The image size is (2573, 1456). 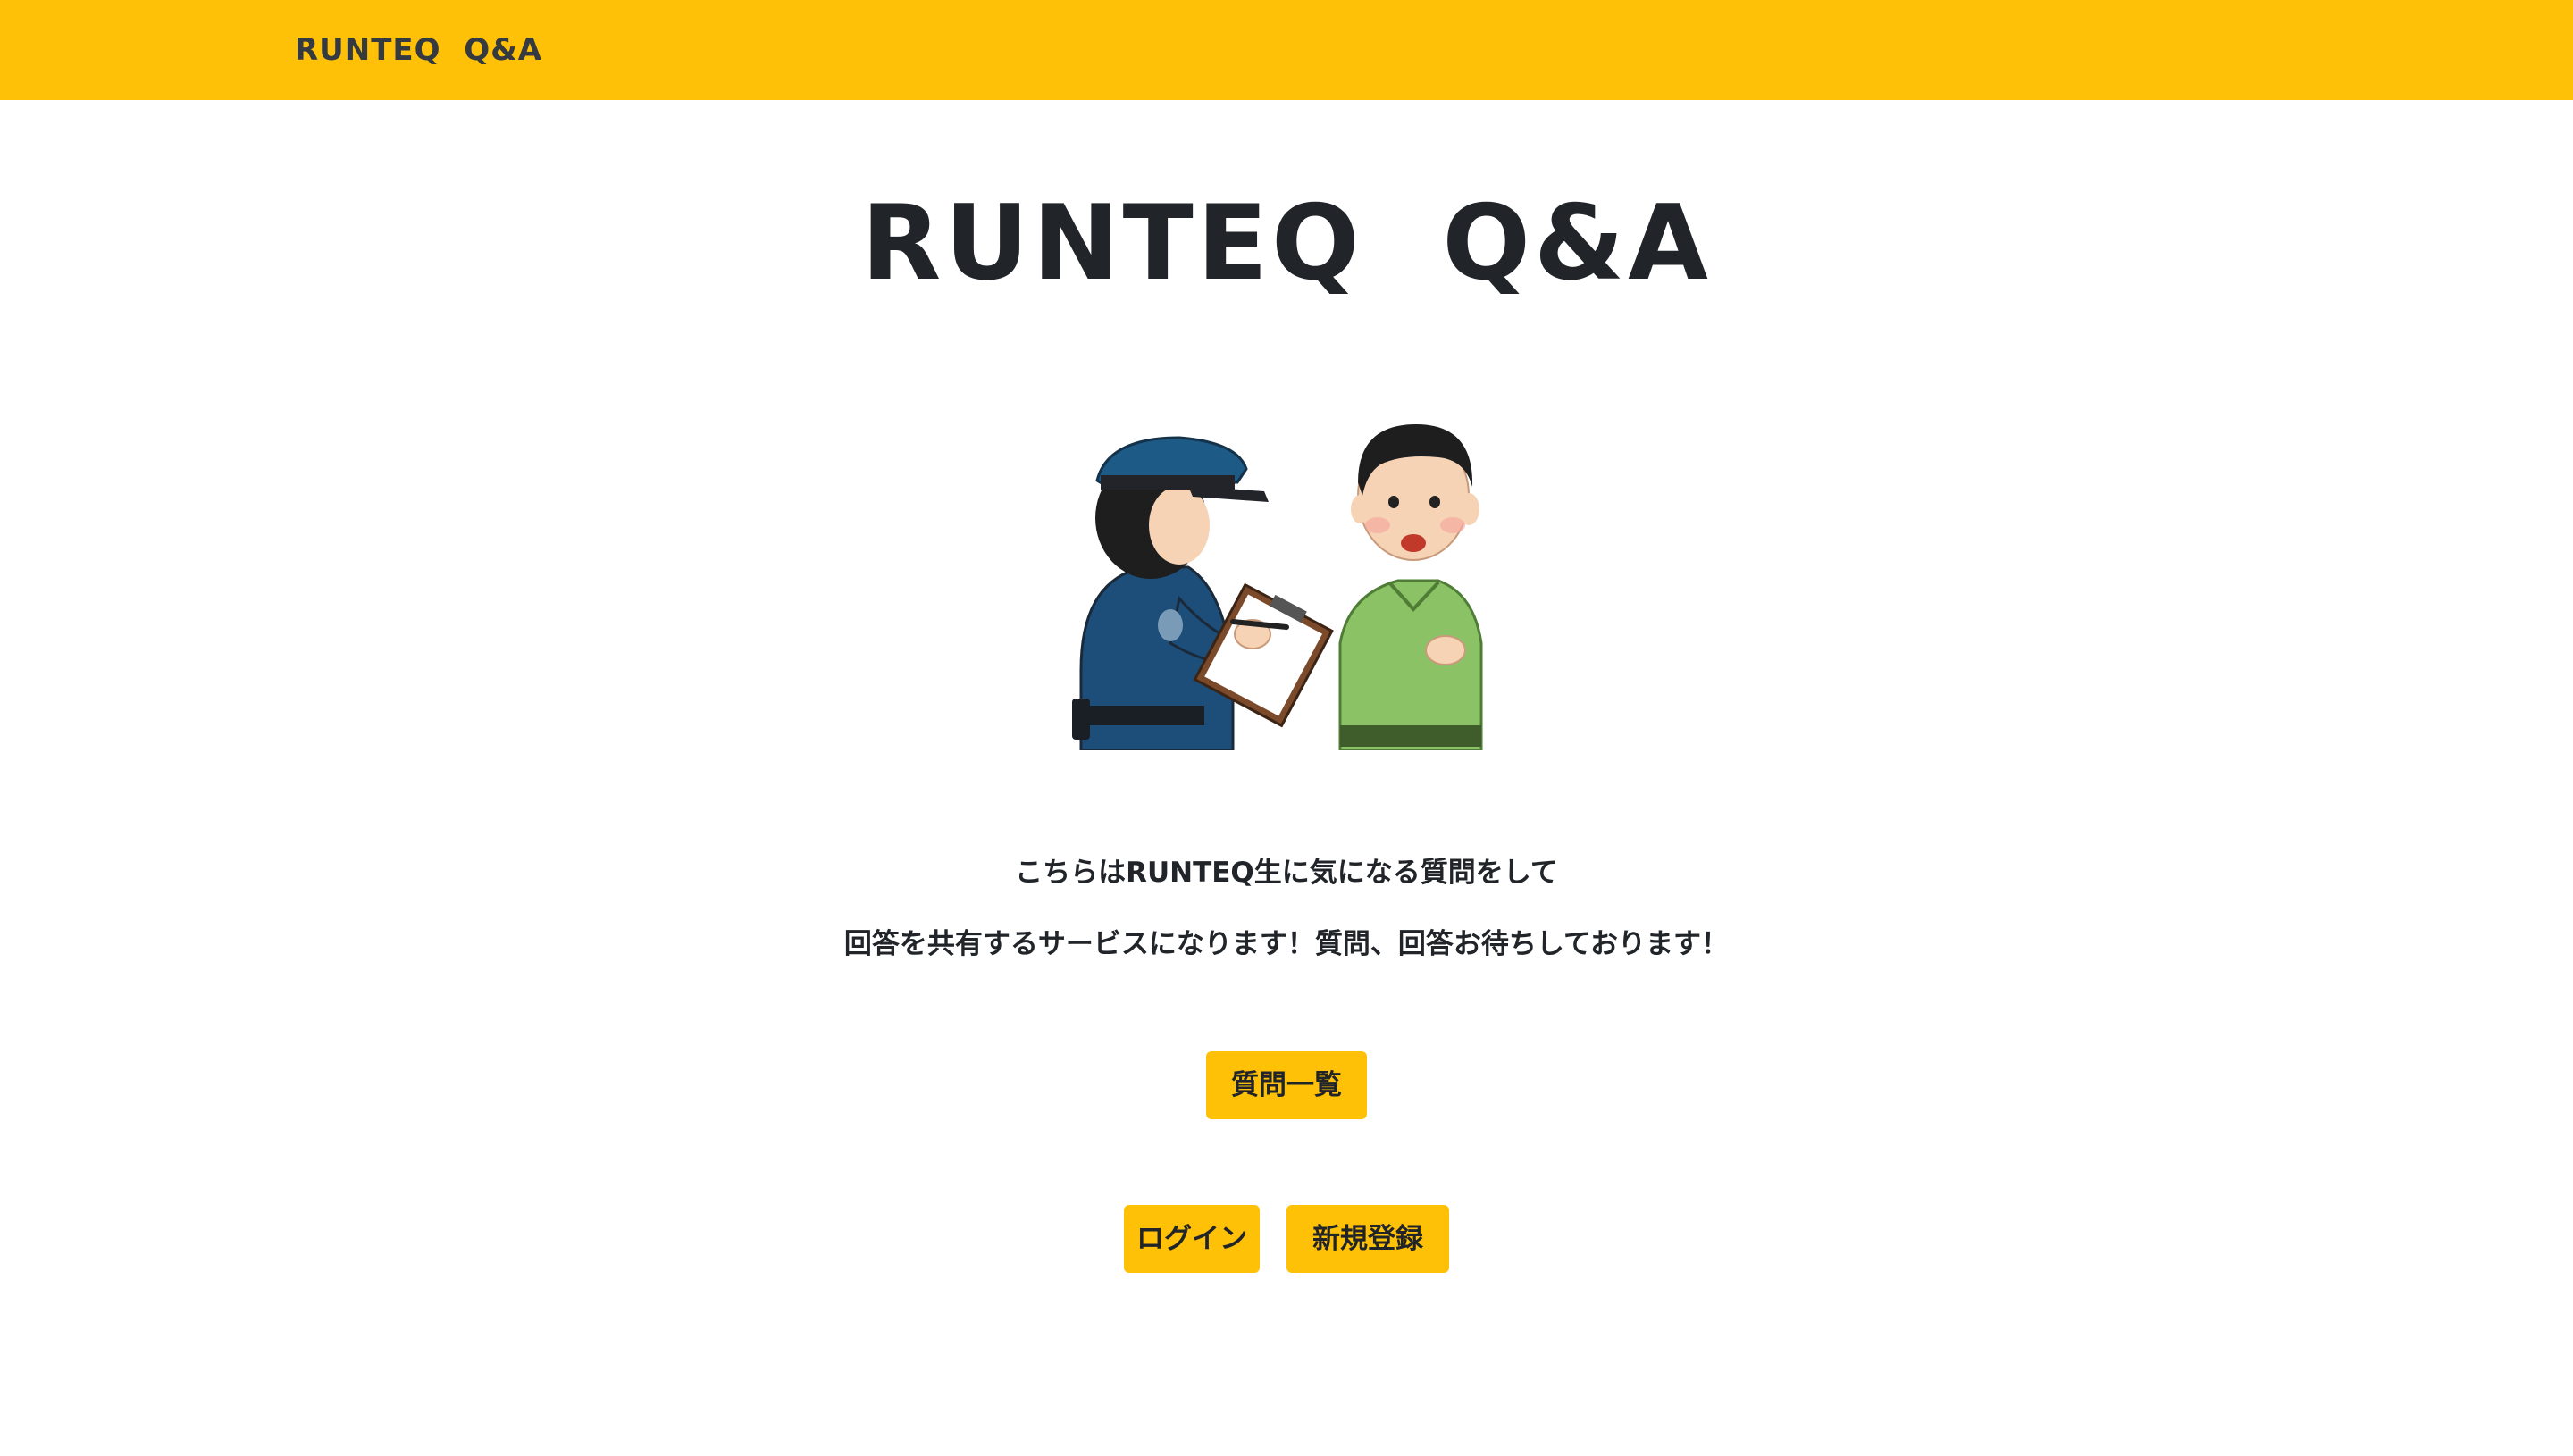 What do you see at coordinates (418, 50) in the screenshot?
I see `navbar-brand-link: RUNTEQ Q&A` at bounding box center [418, 50].